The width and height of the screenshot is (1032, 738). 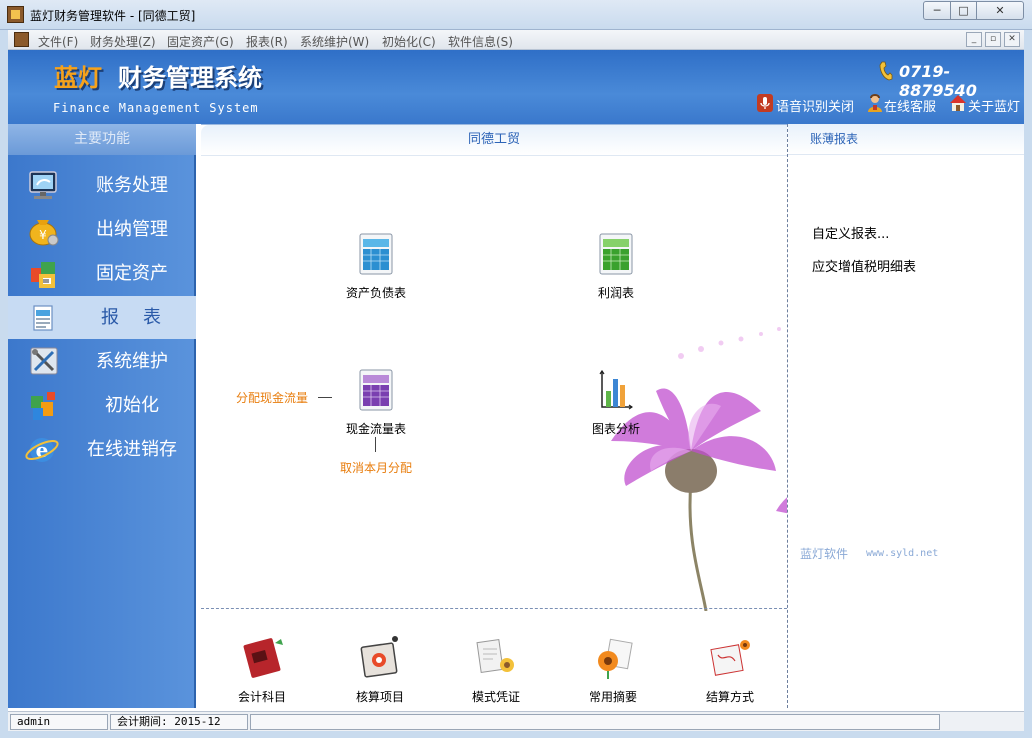 What do you see at coordinates (516, 734) in the screenshot?
I see `window-frame-bottom` at bounding box center [516, 734].